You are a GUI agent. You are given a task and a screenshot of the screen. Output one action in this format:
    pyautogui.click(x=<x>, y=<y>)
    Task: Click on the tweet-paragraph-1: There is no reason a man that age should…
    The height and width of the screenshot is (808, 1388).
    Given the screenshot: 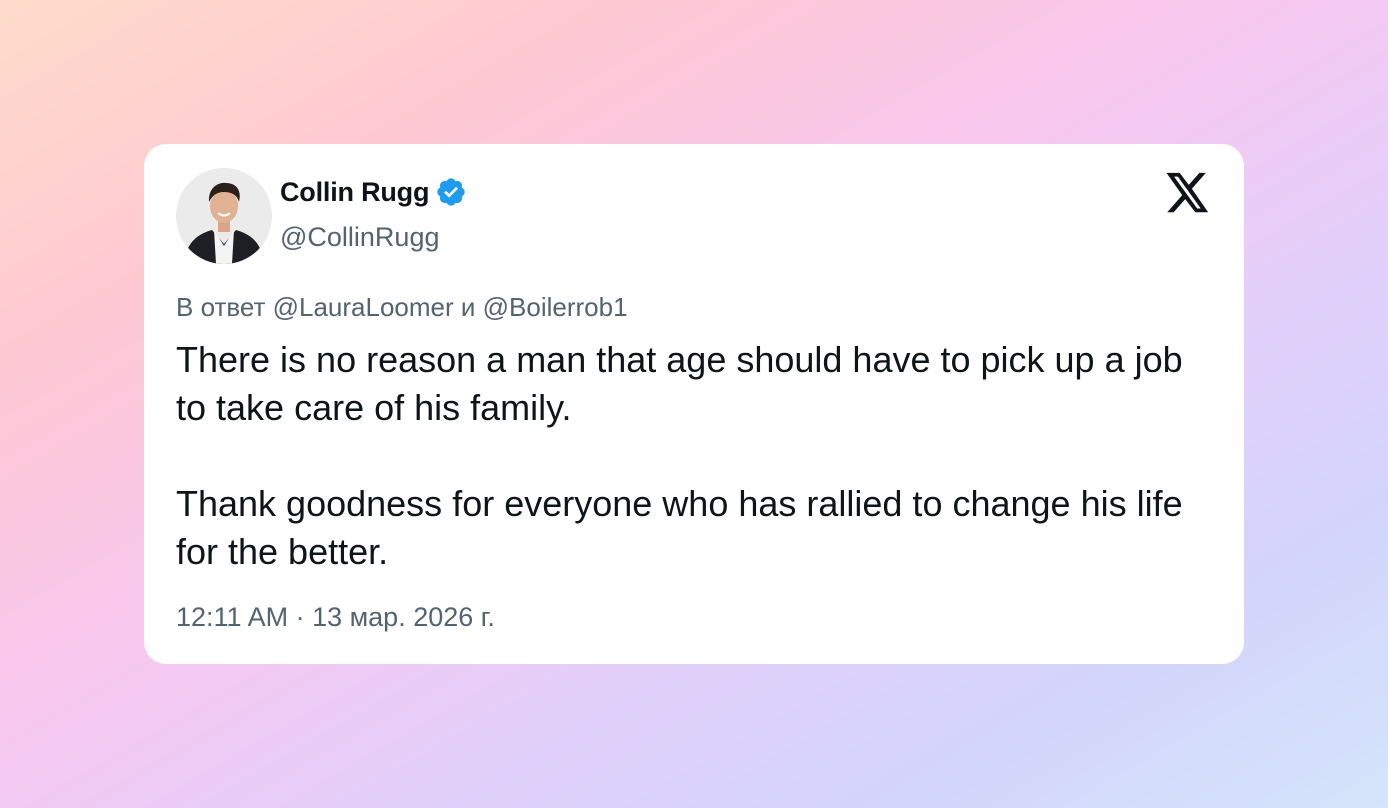 What is the action you would take?
    pyautogui.click(x=679, y=383)
    